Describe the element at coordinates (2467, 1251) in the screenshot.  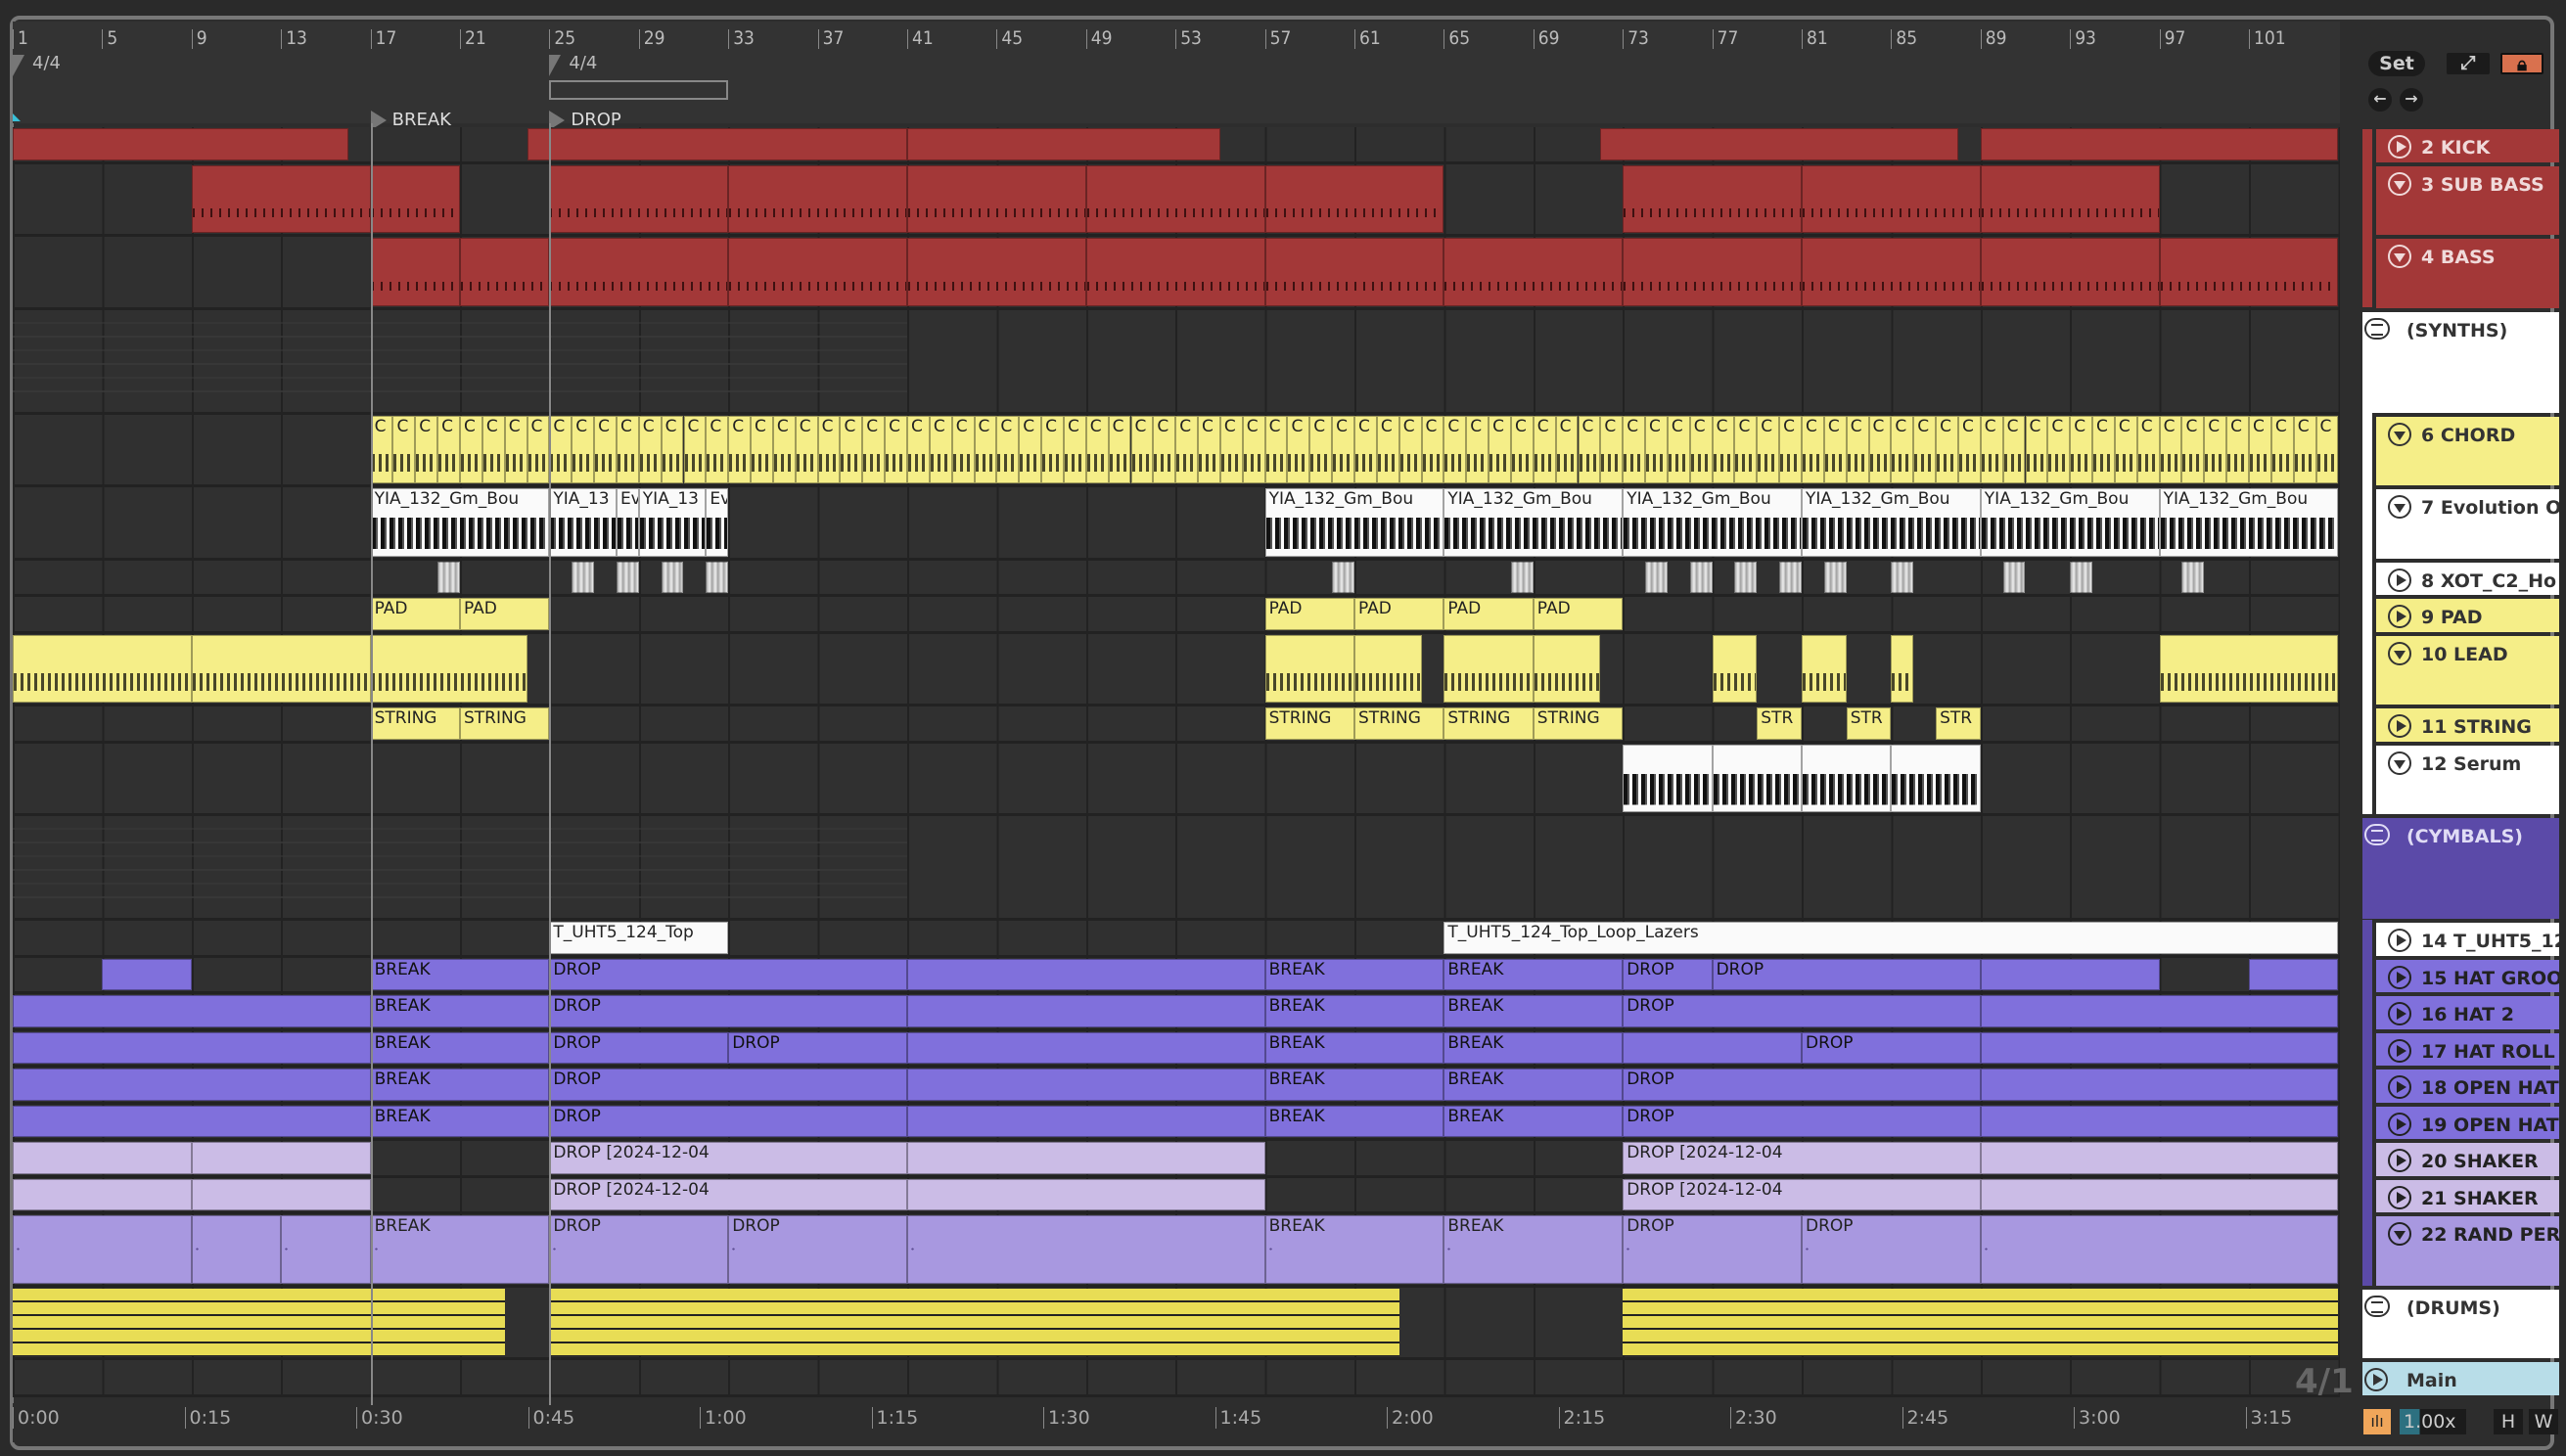
I see `track-header: 22 RAND PERC` at that location.